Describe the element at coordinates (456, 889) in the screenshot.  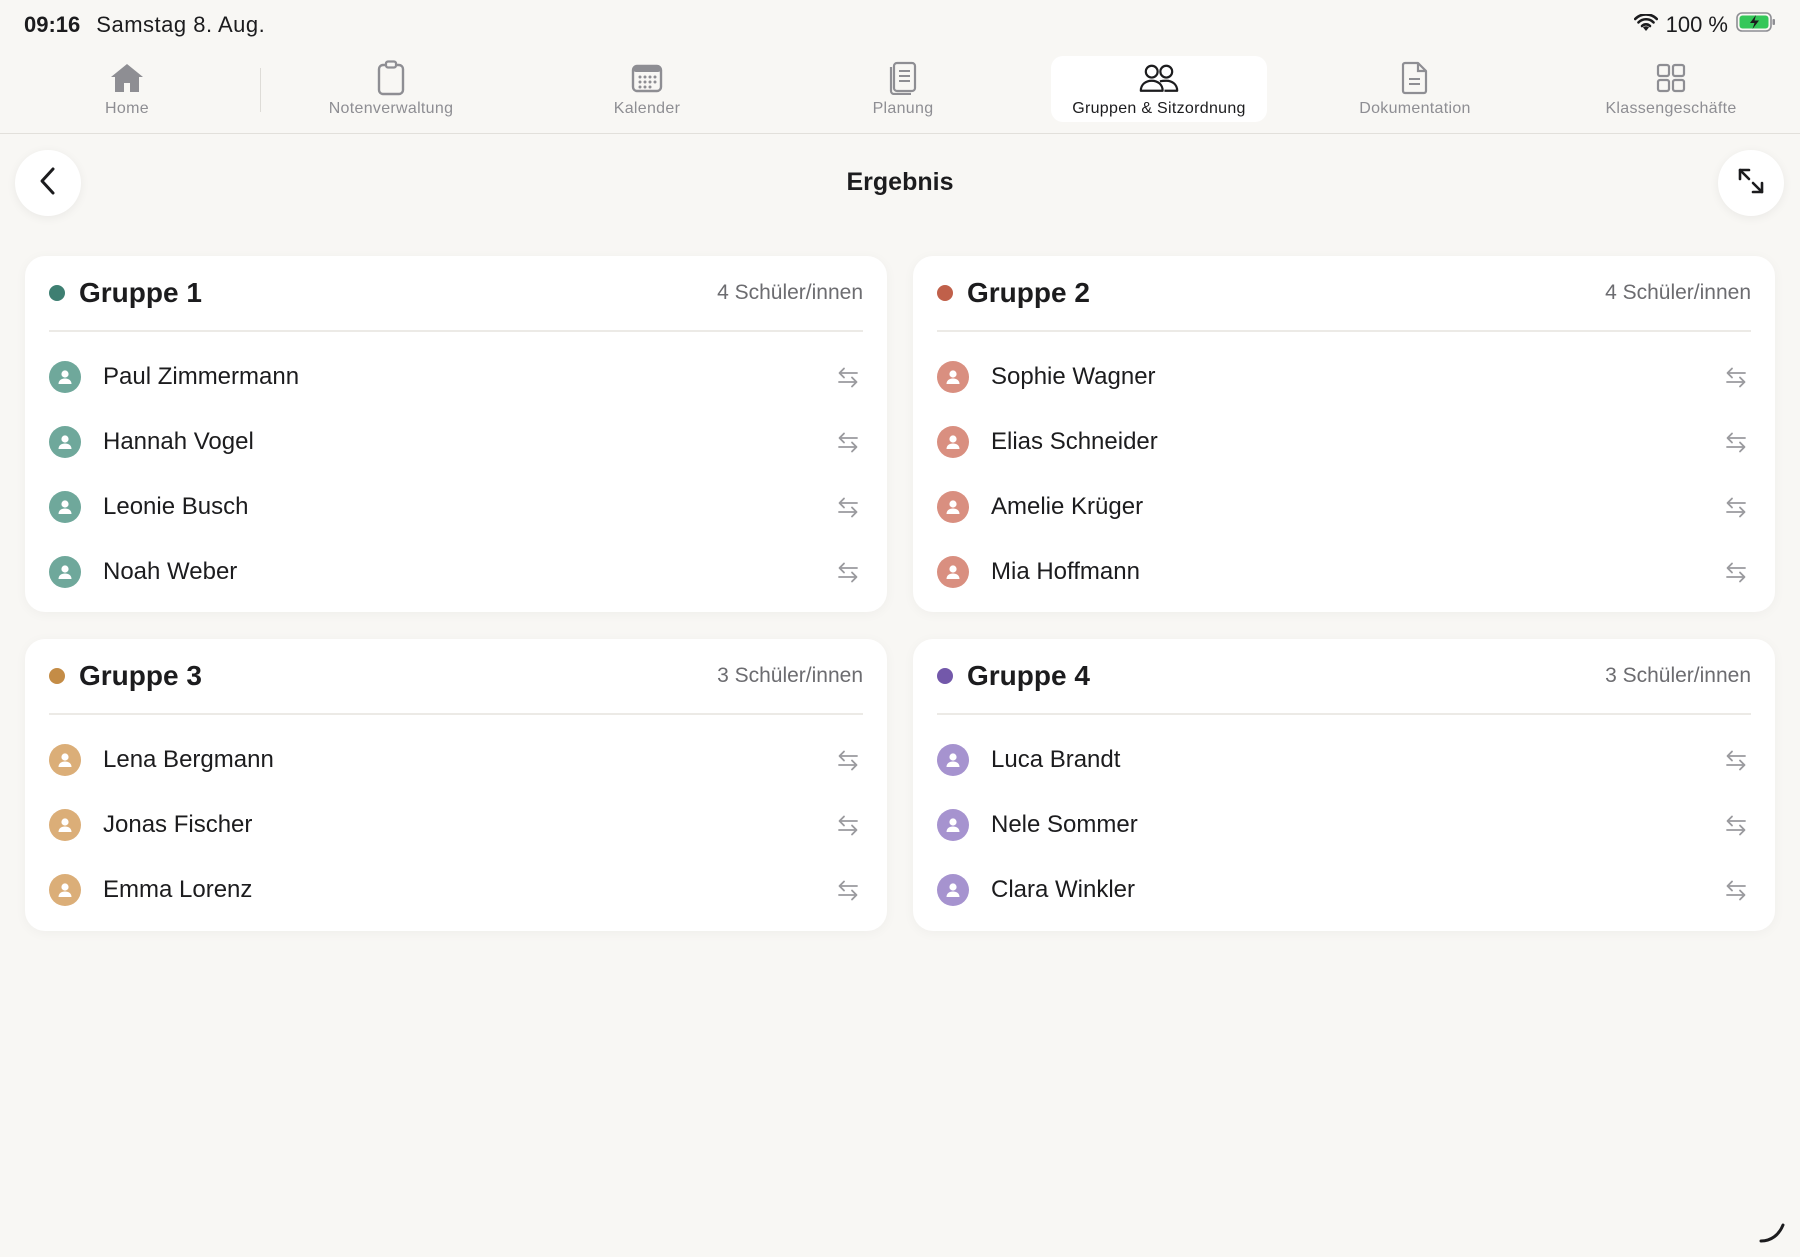
I see `student-row: Emma Lorenz` at that location.